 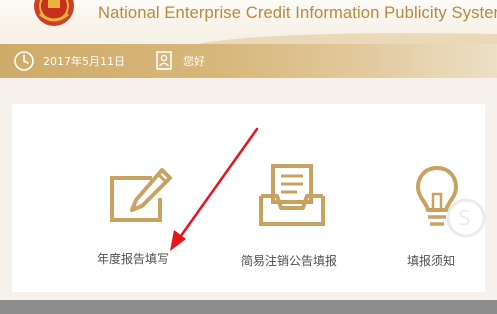 I want to click on info-toolbar: 2017年5月11日 您好, so click(x=248, y=61).